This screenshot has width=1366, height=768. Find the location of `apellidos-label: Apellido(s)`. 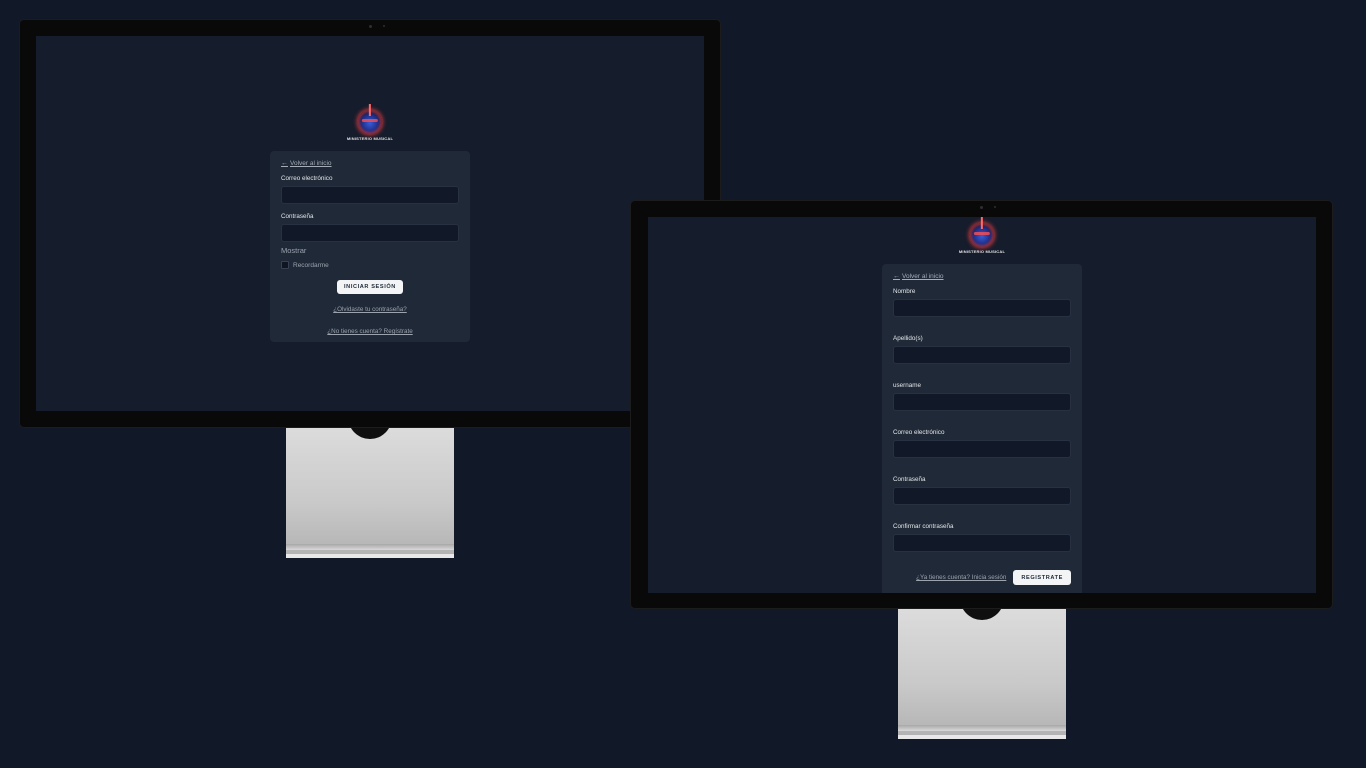

apellidos-label: Apellido(s) is located at coordinates (908, 338).